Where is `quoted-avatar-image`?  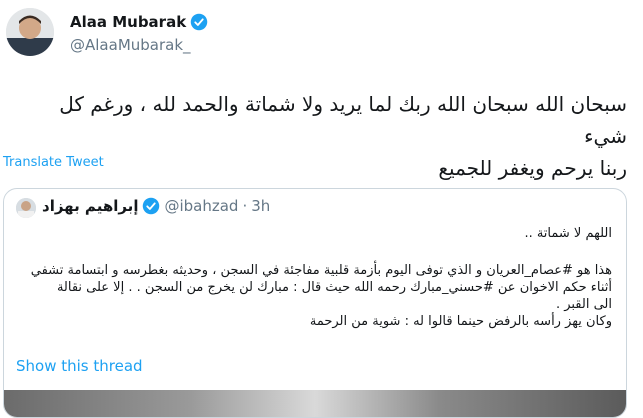 quoted-avatar-image is located at coordinates (26, 208).